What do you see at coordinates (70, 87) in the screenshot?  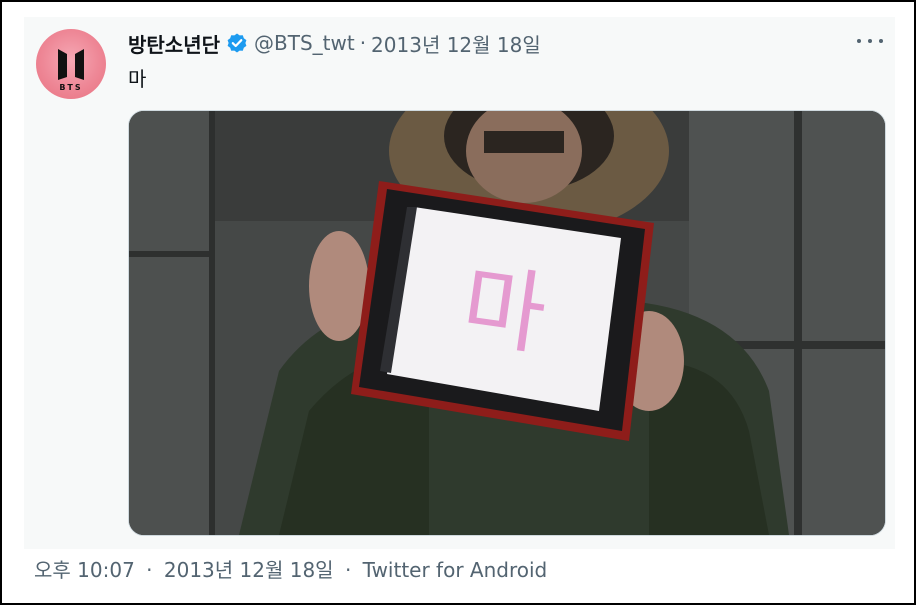 I see `avatar-text: BTS` at bounding box center [70, 87].